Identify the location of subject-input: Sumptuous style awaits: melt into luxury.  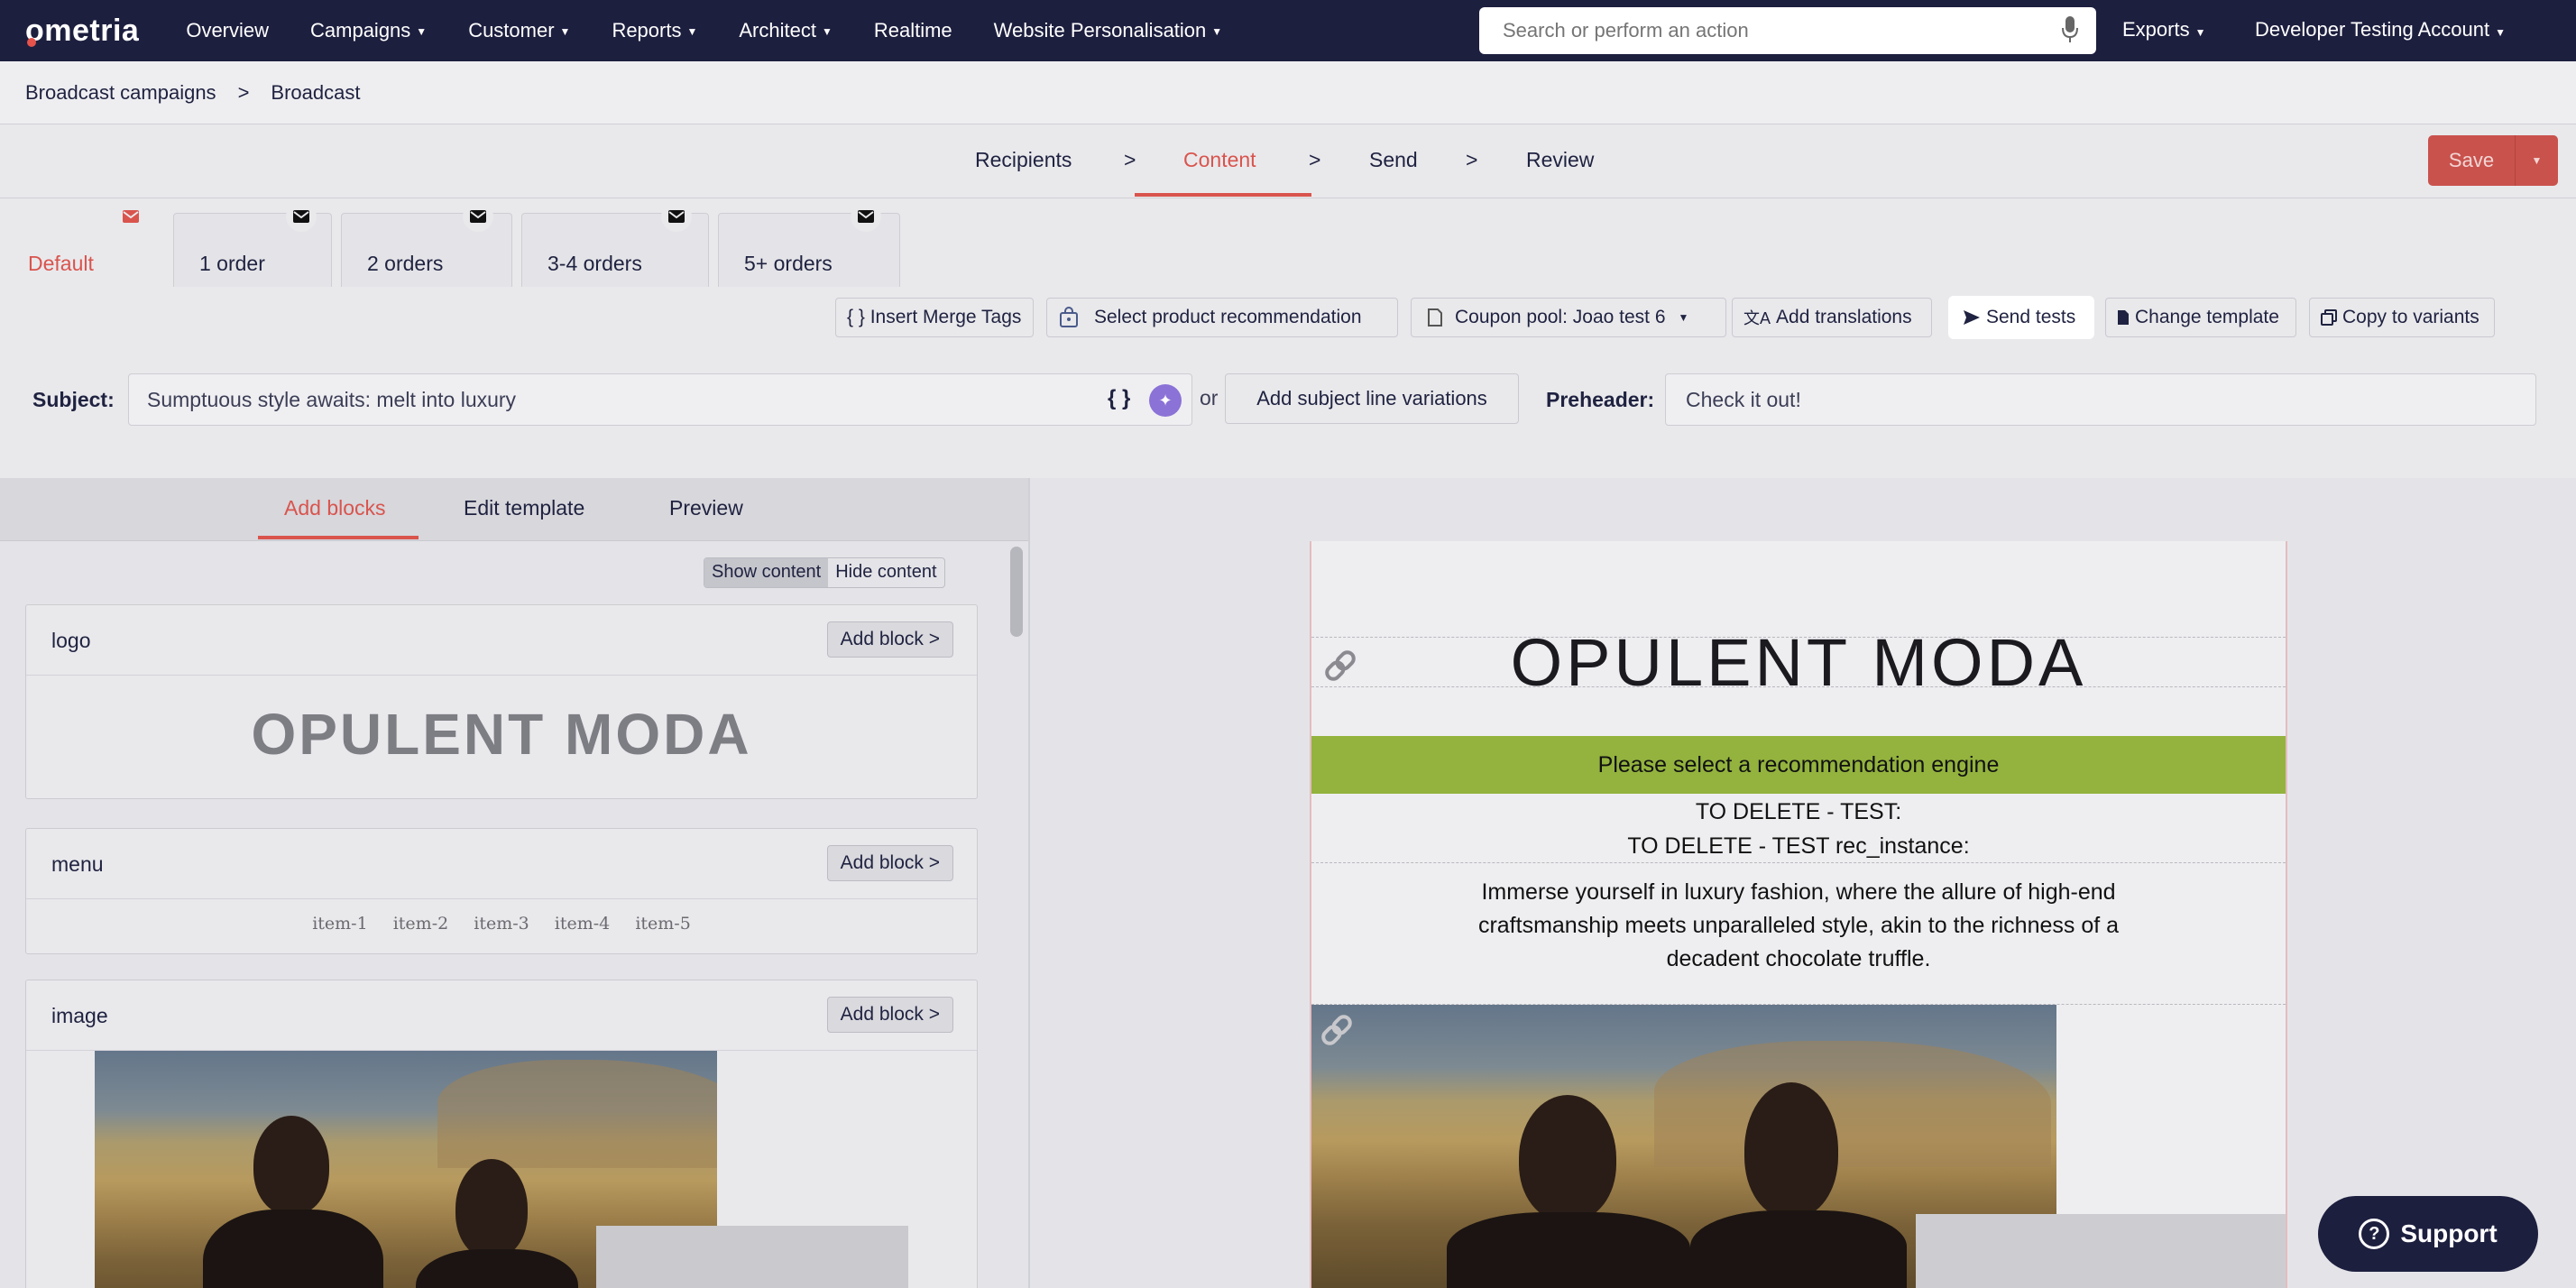
(660, 399).